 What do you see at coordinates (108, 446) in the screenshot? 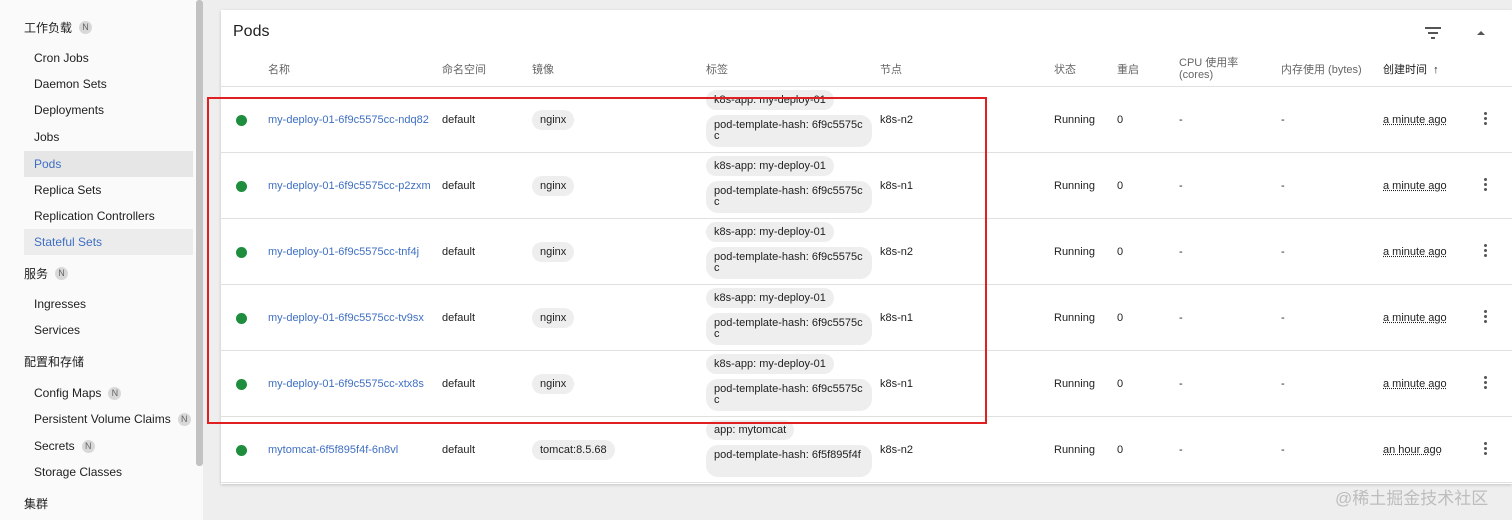
I see `sidebar-item-secrets: Secrets N` at bounding box center [108, 446].